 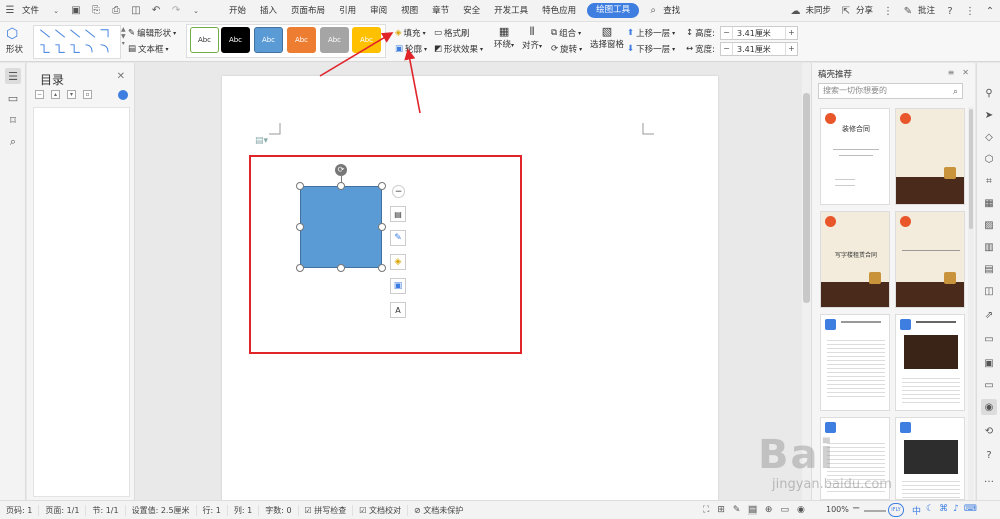 I want to click on help-panel-icon: ?, so click(x=989, y=455).